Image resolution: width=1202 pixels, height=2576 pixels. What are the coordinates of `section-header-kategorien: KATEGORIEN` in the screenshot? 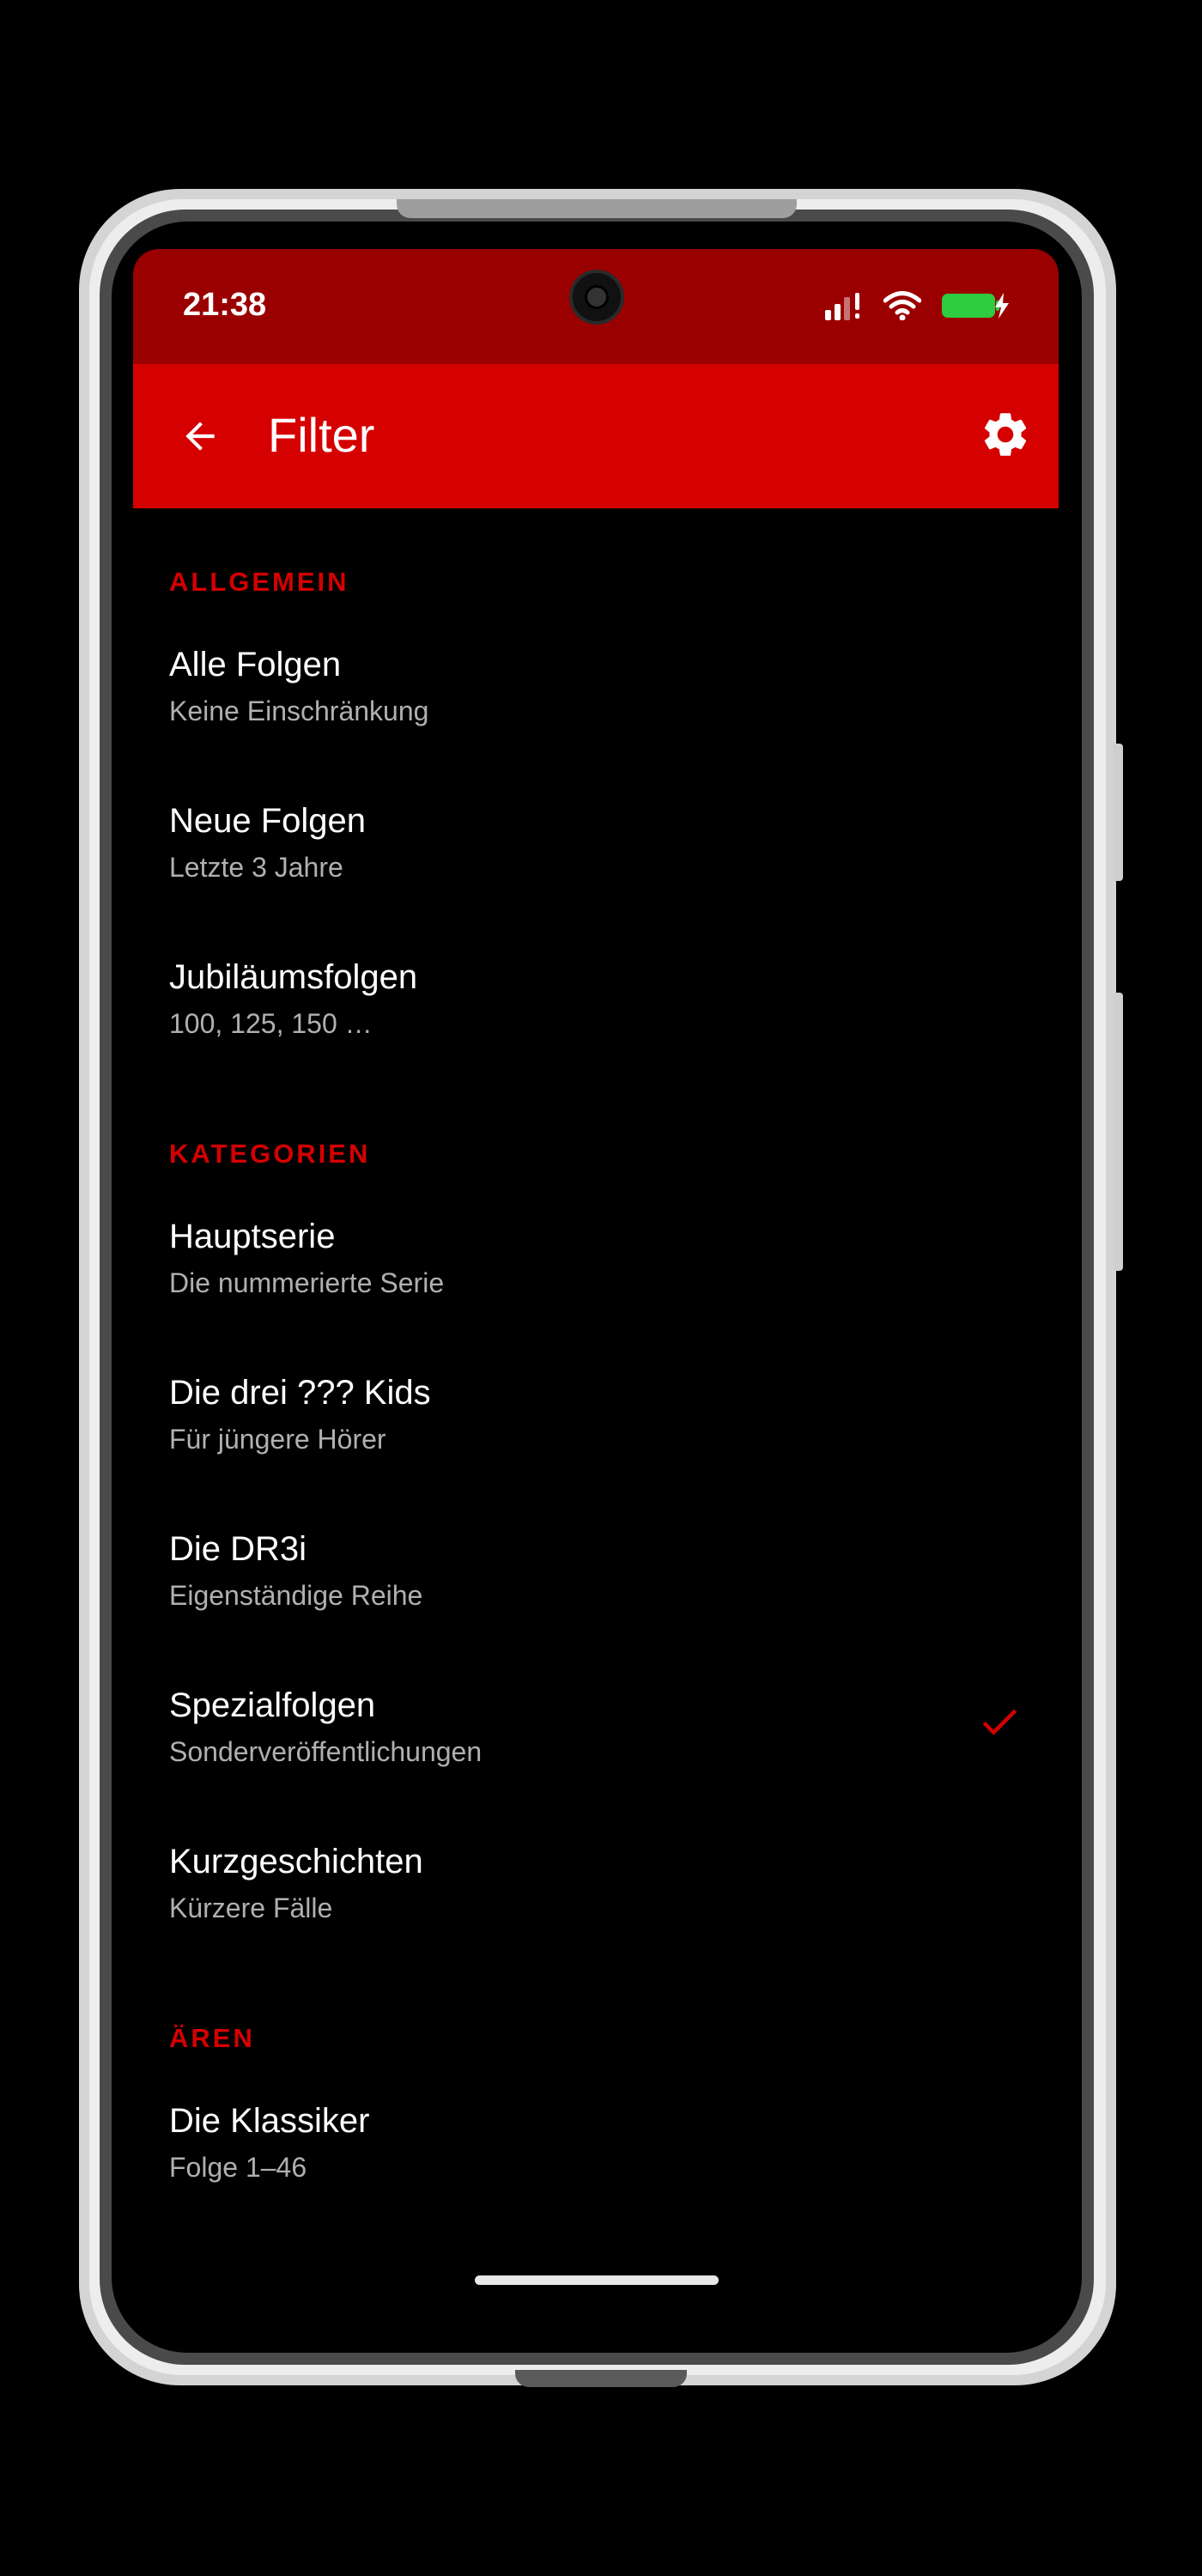 It's located at (270, 1154).